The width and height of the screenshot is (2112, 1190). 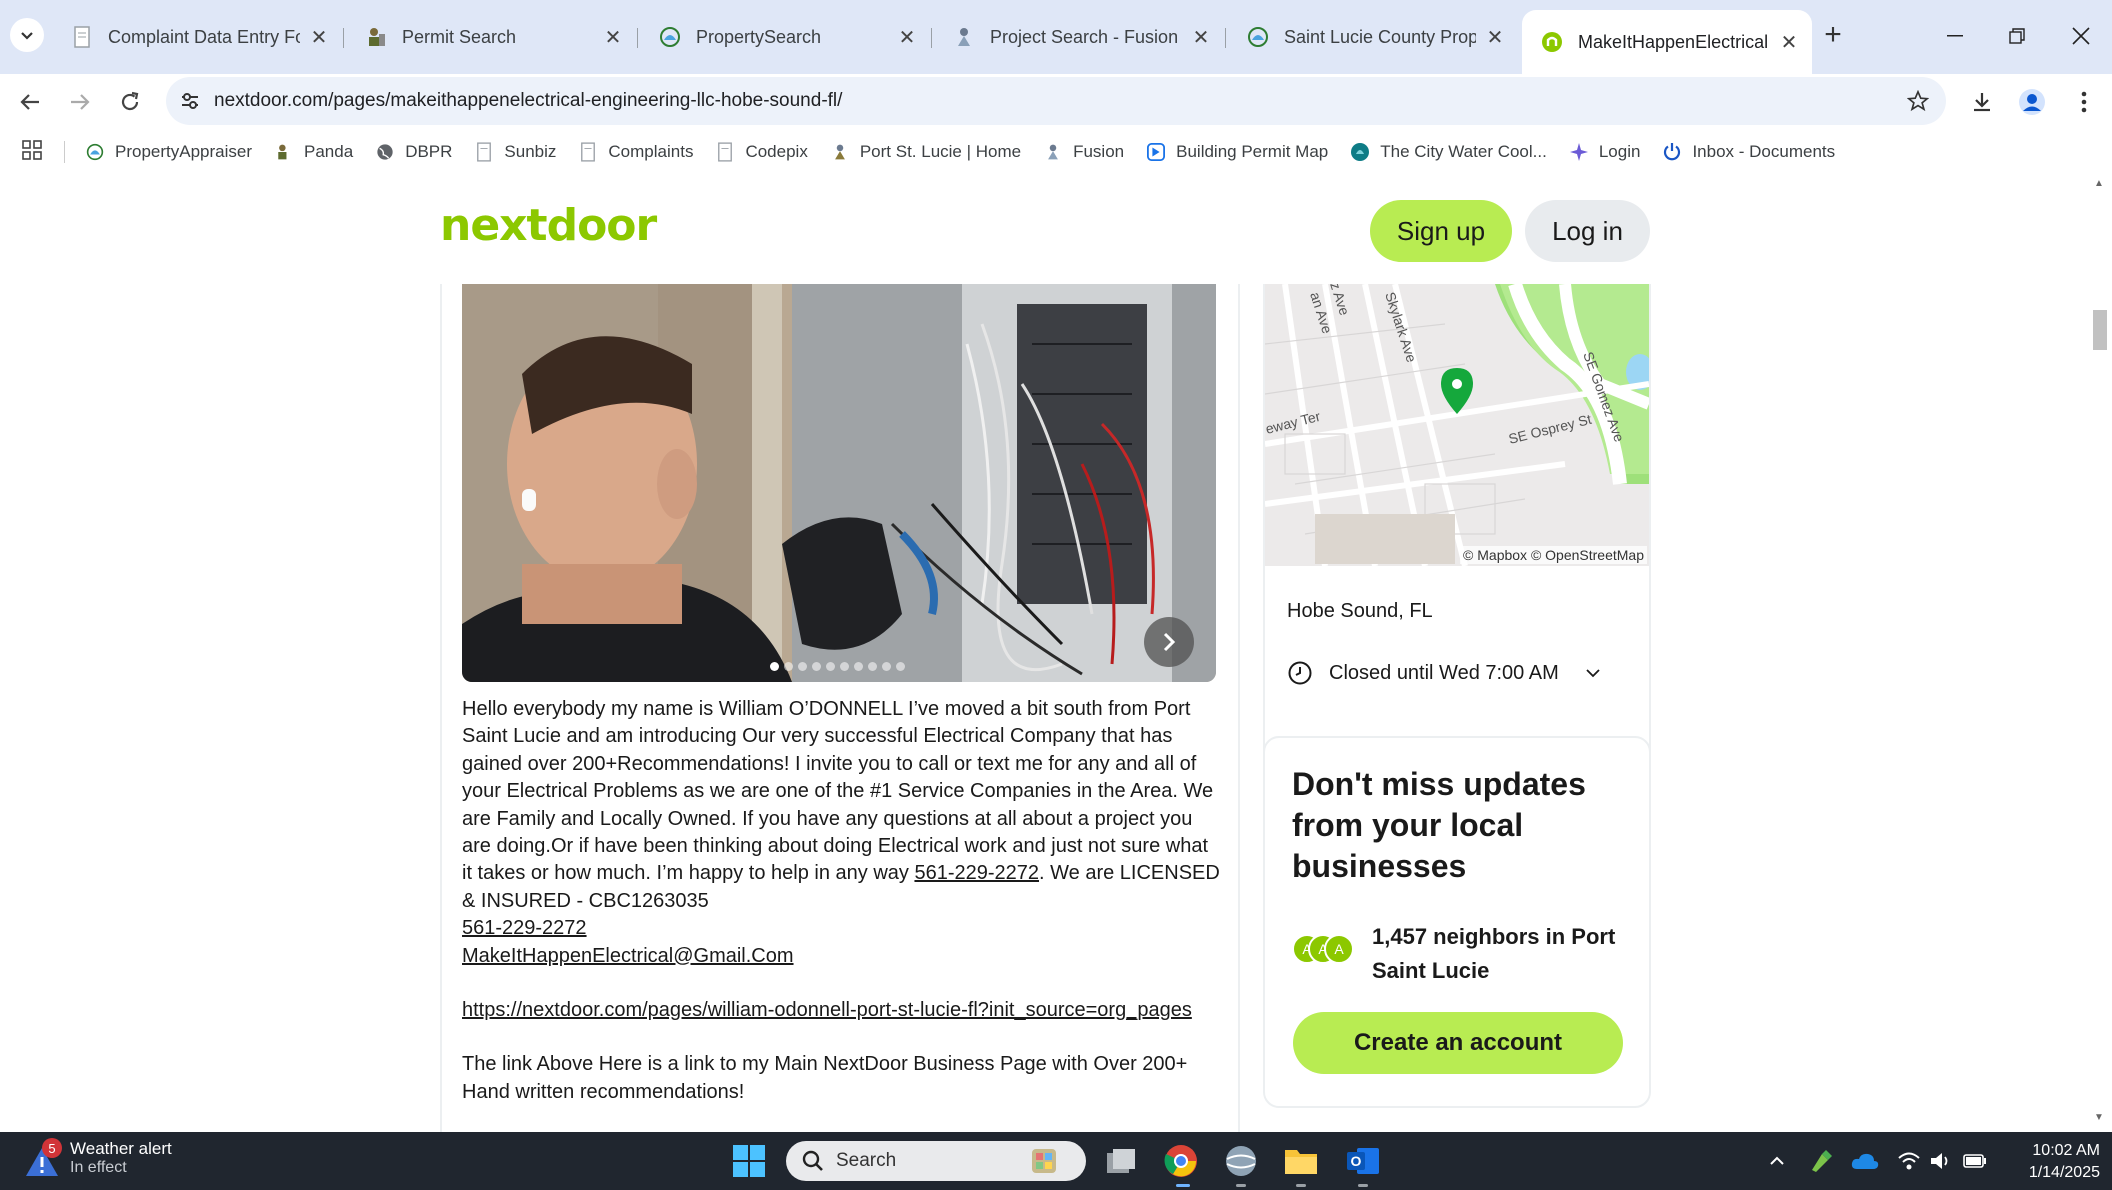 I want to click on carousel-next-button, so click(x=1169, y=642).